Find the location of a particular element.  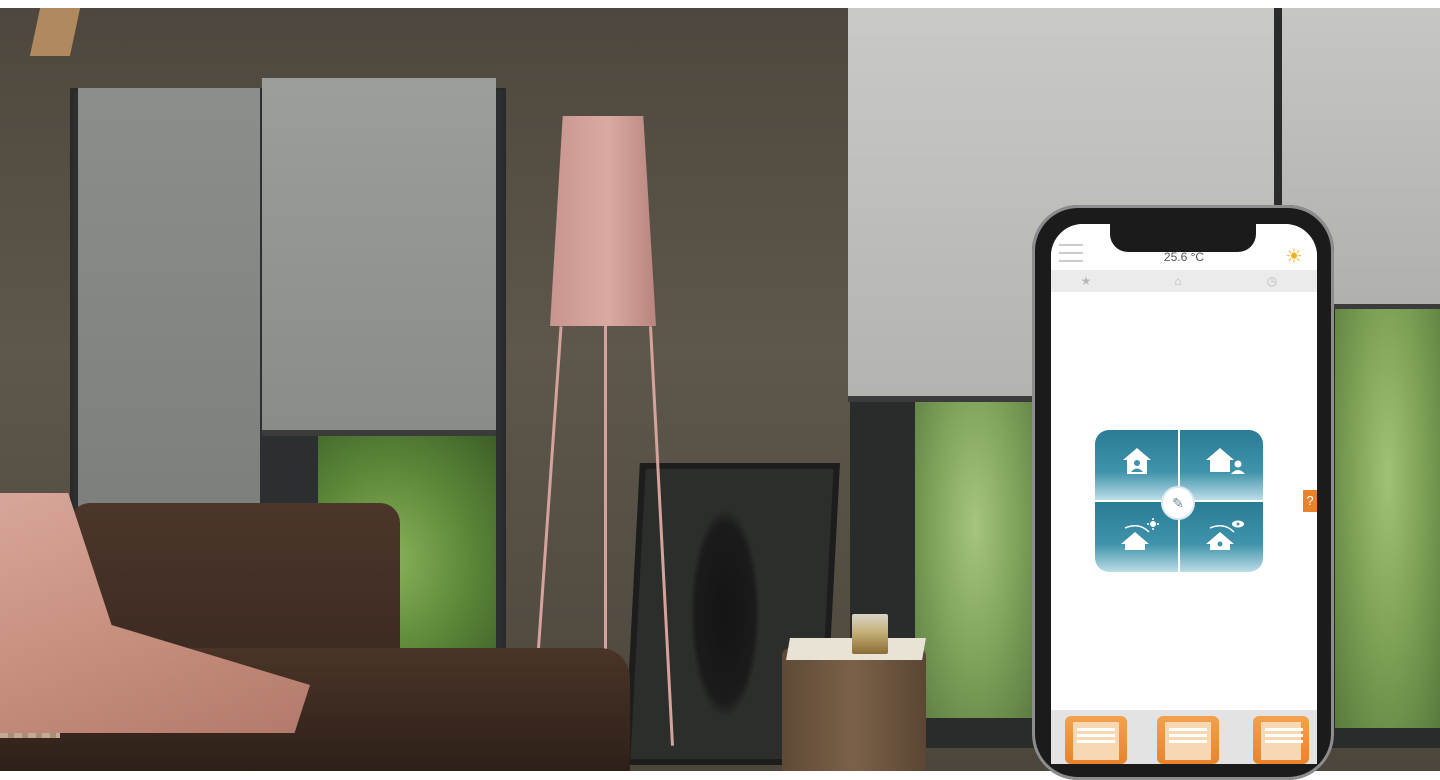

house-sun-icon is located at coordinates (1140, 534).